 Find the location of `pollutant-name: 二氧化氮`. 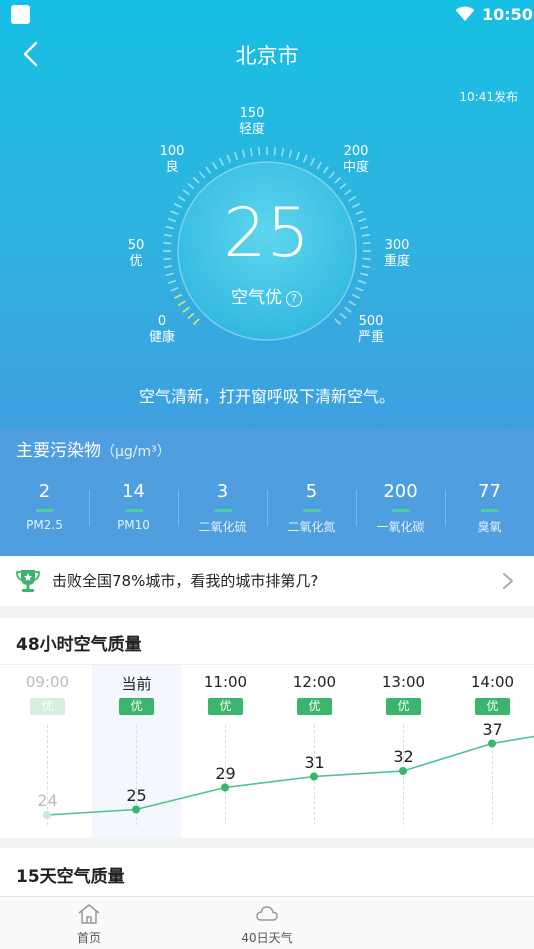

pollutant-name: 二氧化氮 is located at coordinates (311, 527).